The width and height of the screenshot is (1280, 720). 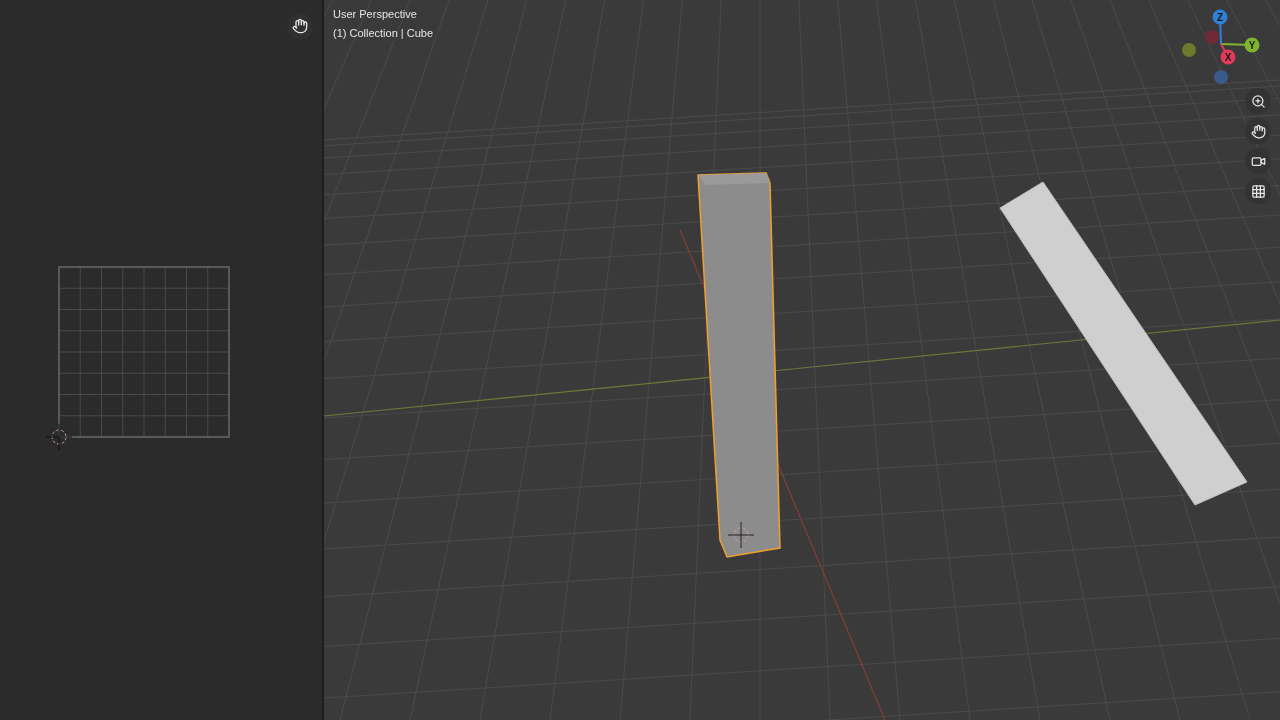 I want to click on plank, so click(x=1123, y=343).